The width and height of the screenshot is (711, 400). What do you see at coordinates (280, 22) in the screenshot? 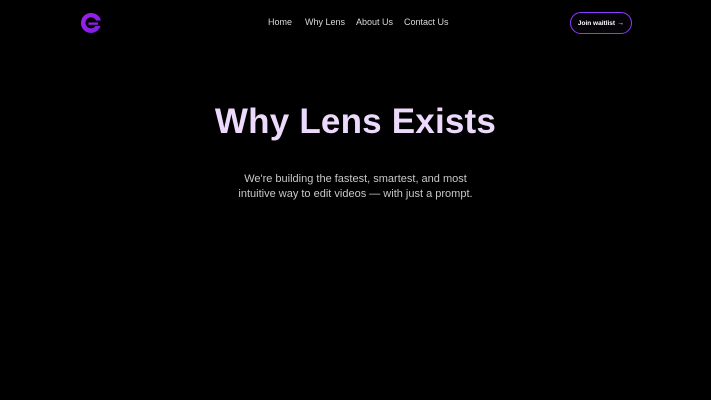
I see `nav-home: Home` at bounding box center [280, 22].